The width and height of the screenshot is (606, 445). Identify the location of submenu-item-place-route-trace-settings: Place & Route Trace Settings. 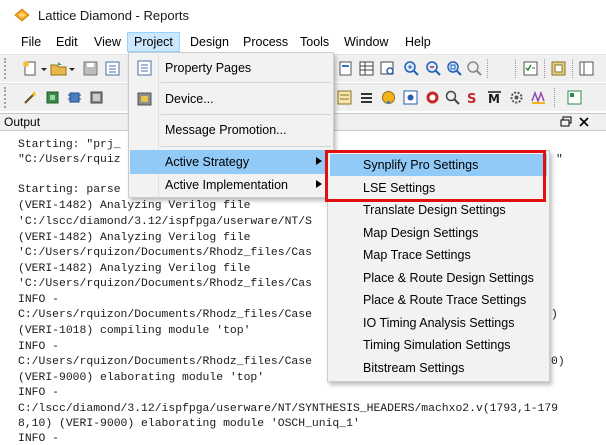
(438, 300).